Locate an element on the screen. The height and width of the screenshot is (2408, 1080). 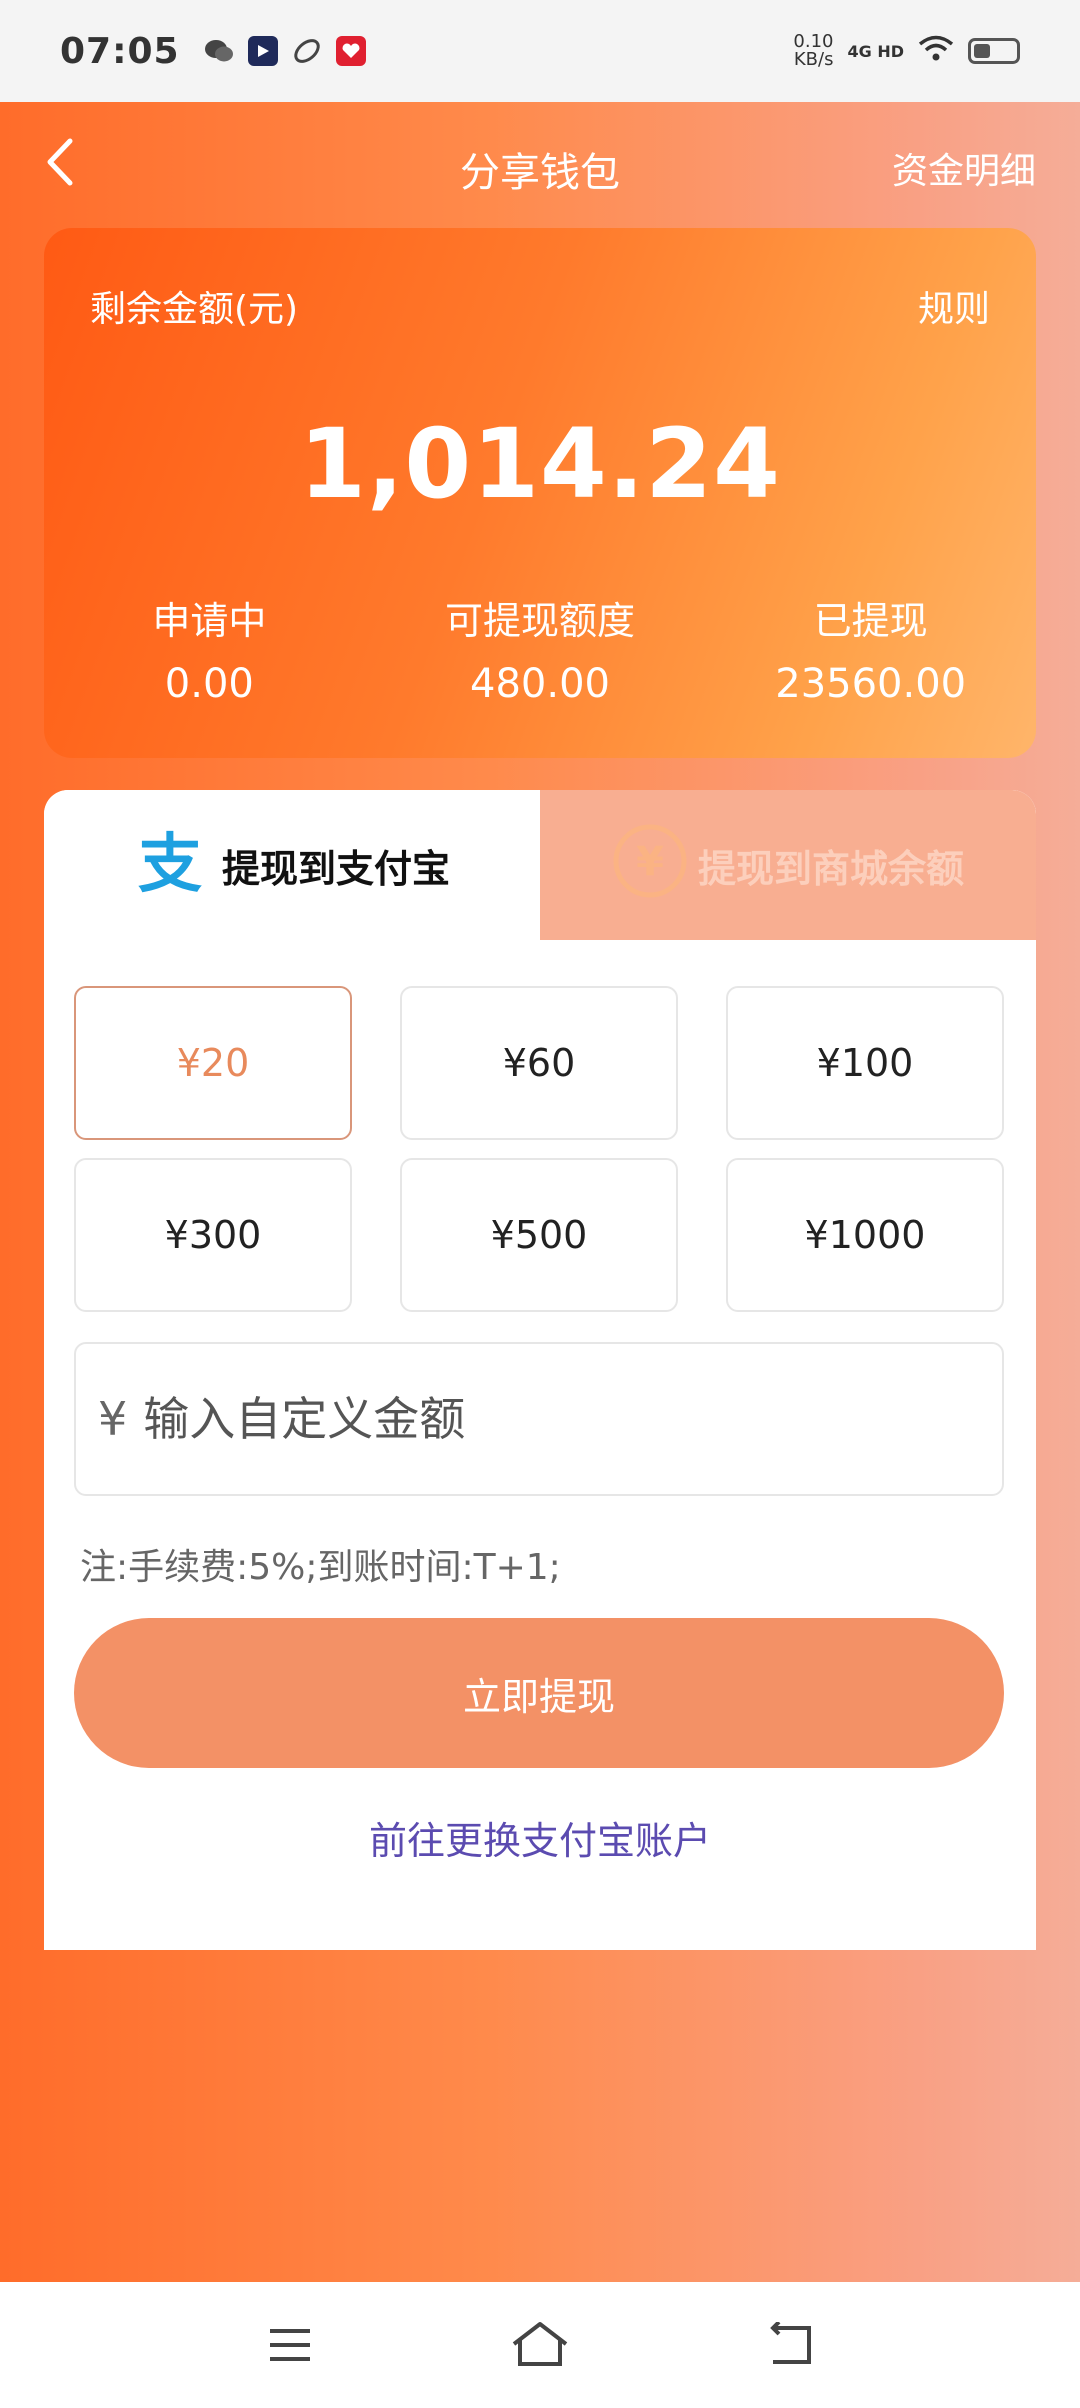
remaining-label: 剩余金额(元) is located at coordinates (194, 309).